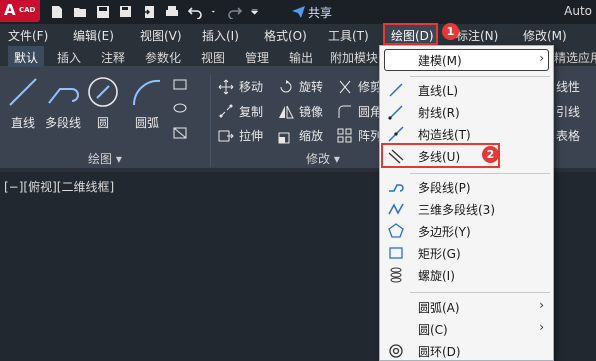 The width and height of the screenshot is (596, 361). Describe the element at coordinates (240, 135) in the screenshot. I see `stretch-tool: 拉伸` at that location.